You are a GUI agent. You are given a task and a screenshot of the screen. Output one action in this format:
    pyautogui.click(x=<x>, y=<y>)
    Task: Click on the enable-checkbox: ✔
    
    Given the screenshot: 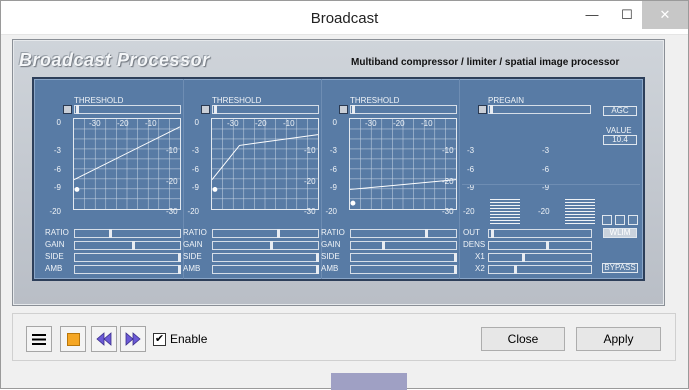 What is the action you would take?
    pyautogui.click(x=159, y=339)
    